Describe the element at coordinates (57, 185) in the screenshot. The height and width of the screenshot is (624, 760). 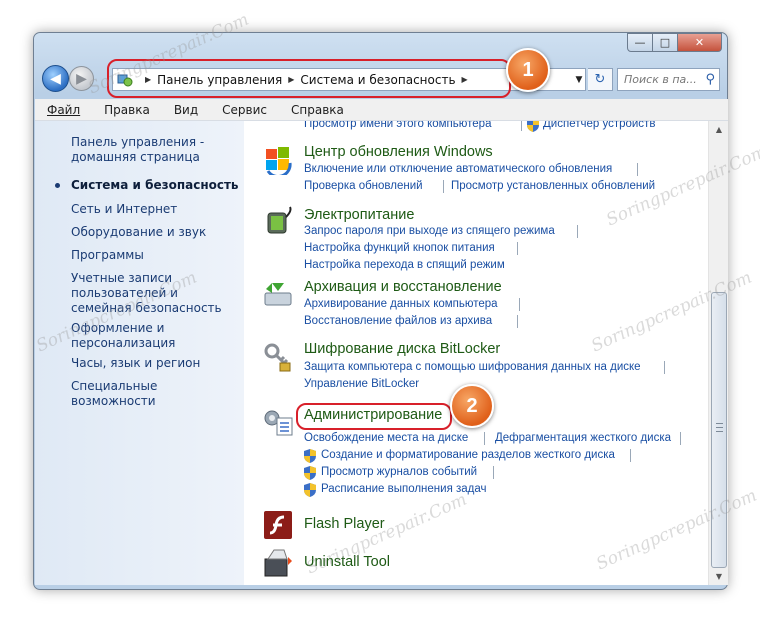
I see `active-bullet-icon` at that location.